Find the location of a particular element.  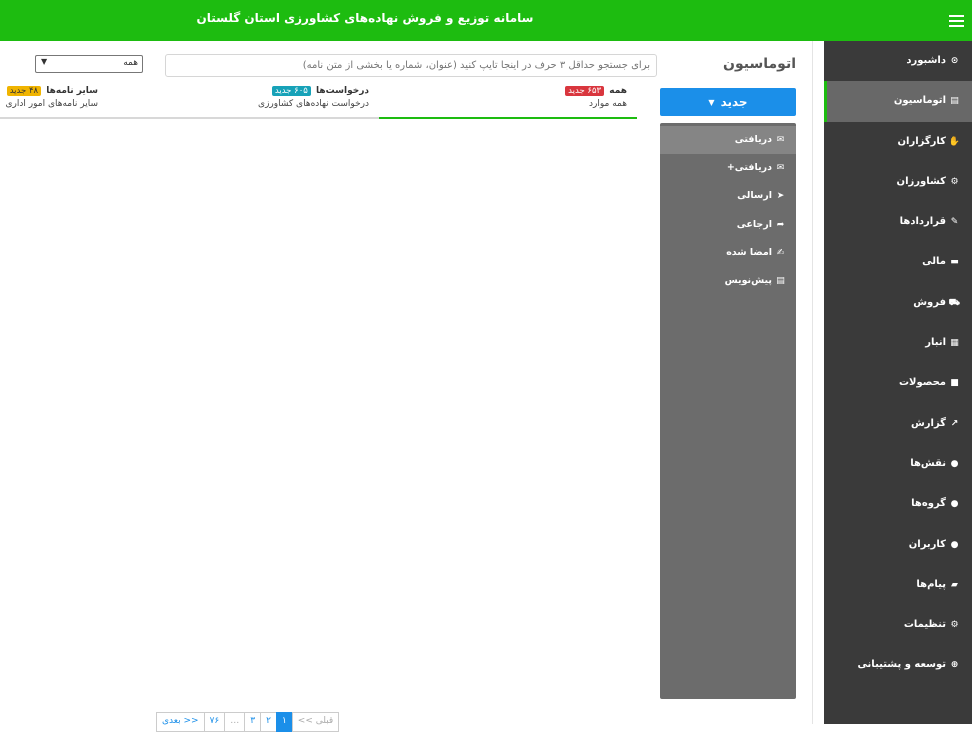

sidebar-item-label: گروه‌ها is located at coordinates (928, 504).